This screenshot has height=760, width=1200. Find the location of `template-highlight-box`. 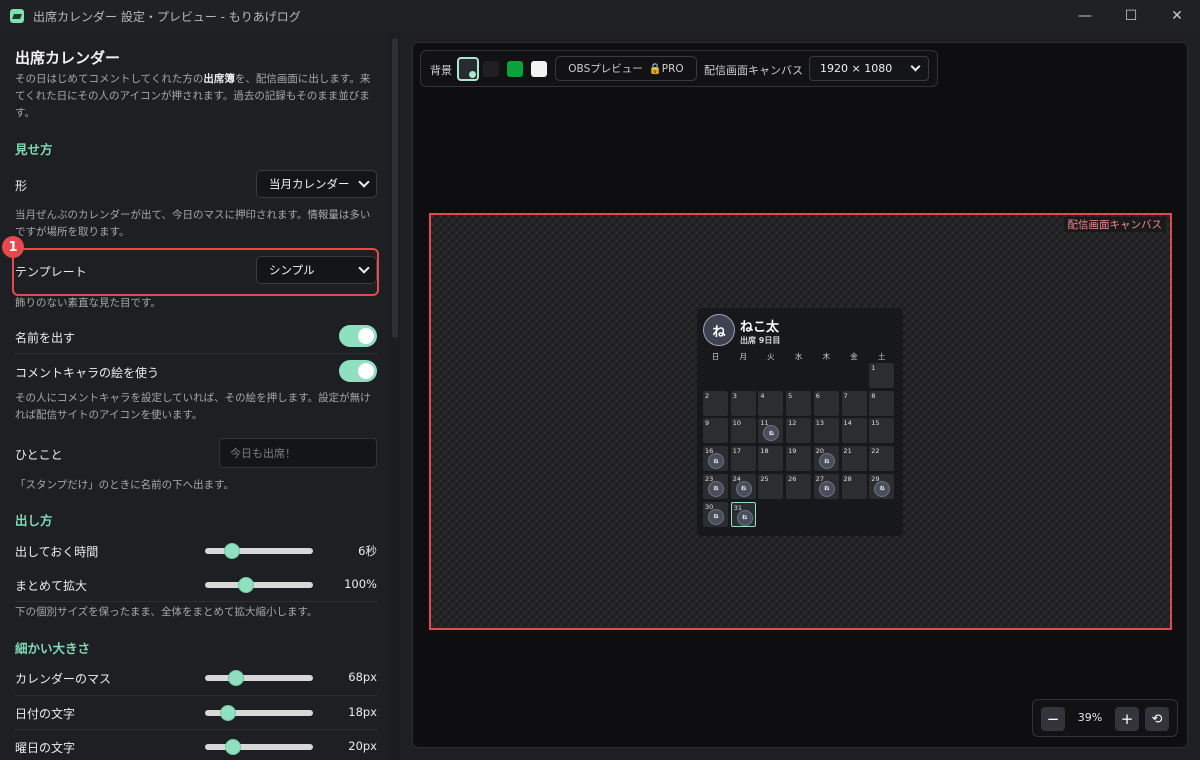

template-highlight-box is located at coordinates (195, 272).